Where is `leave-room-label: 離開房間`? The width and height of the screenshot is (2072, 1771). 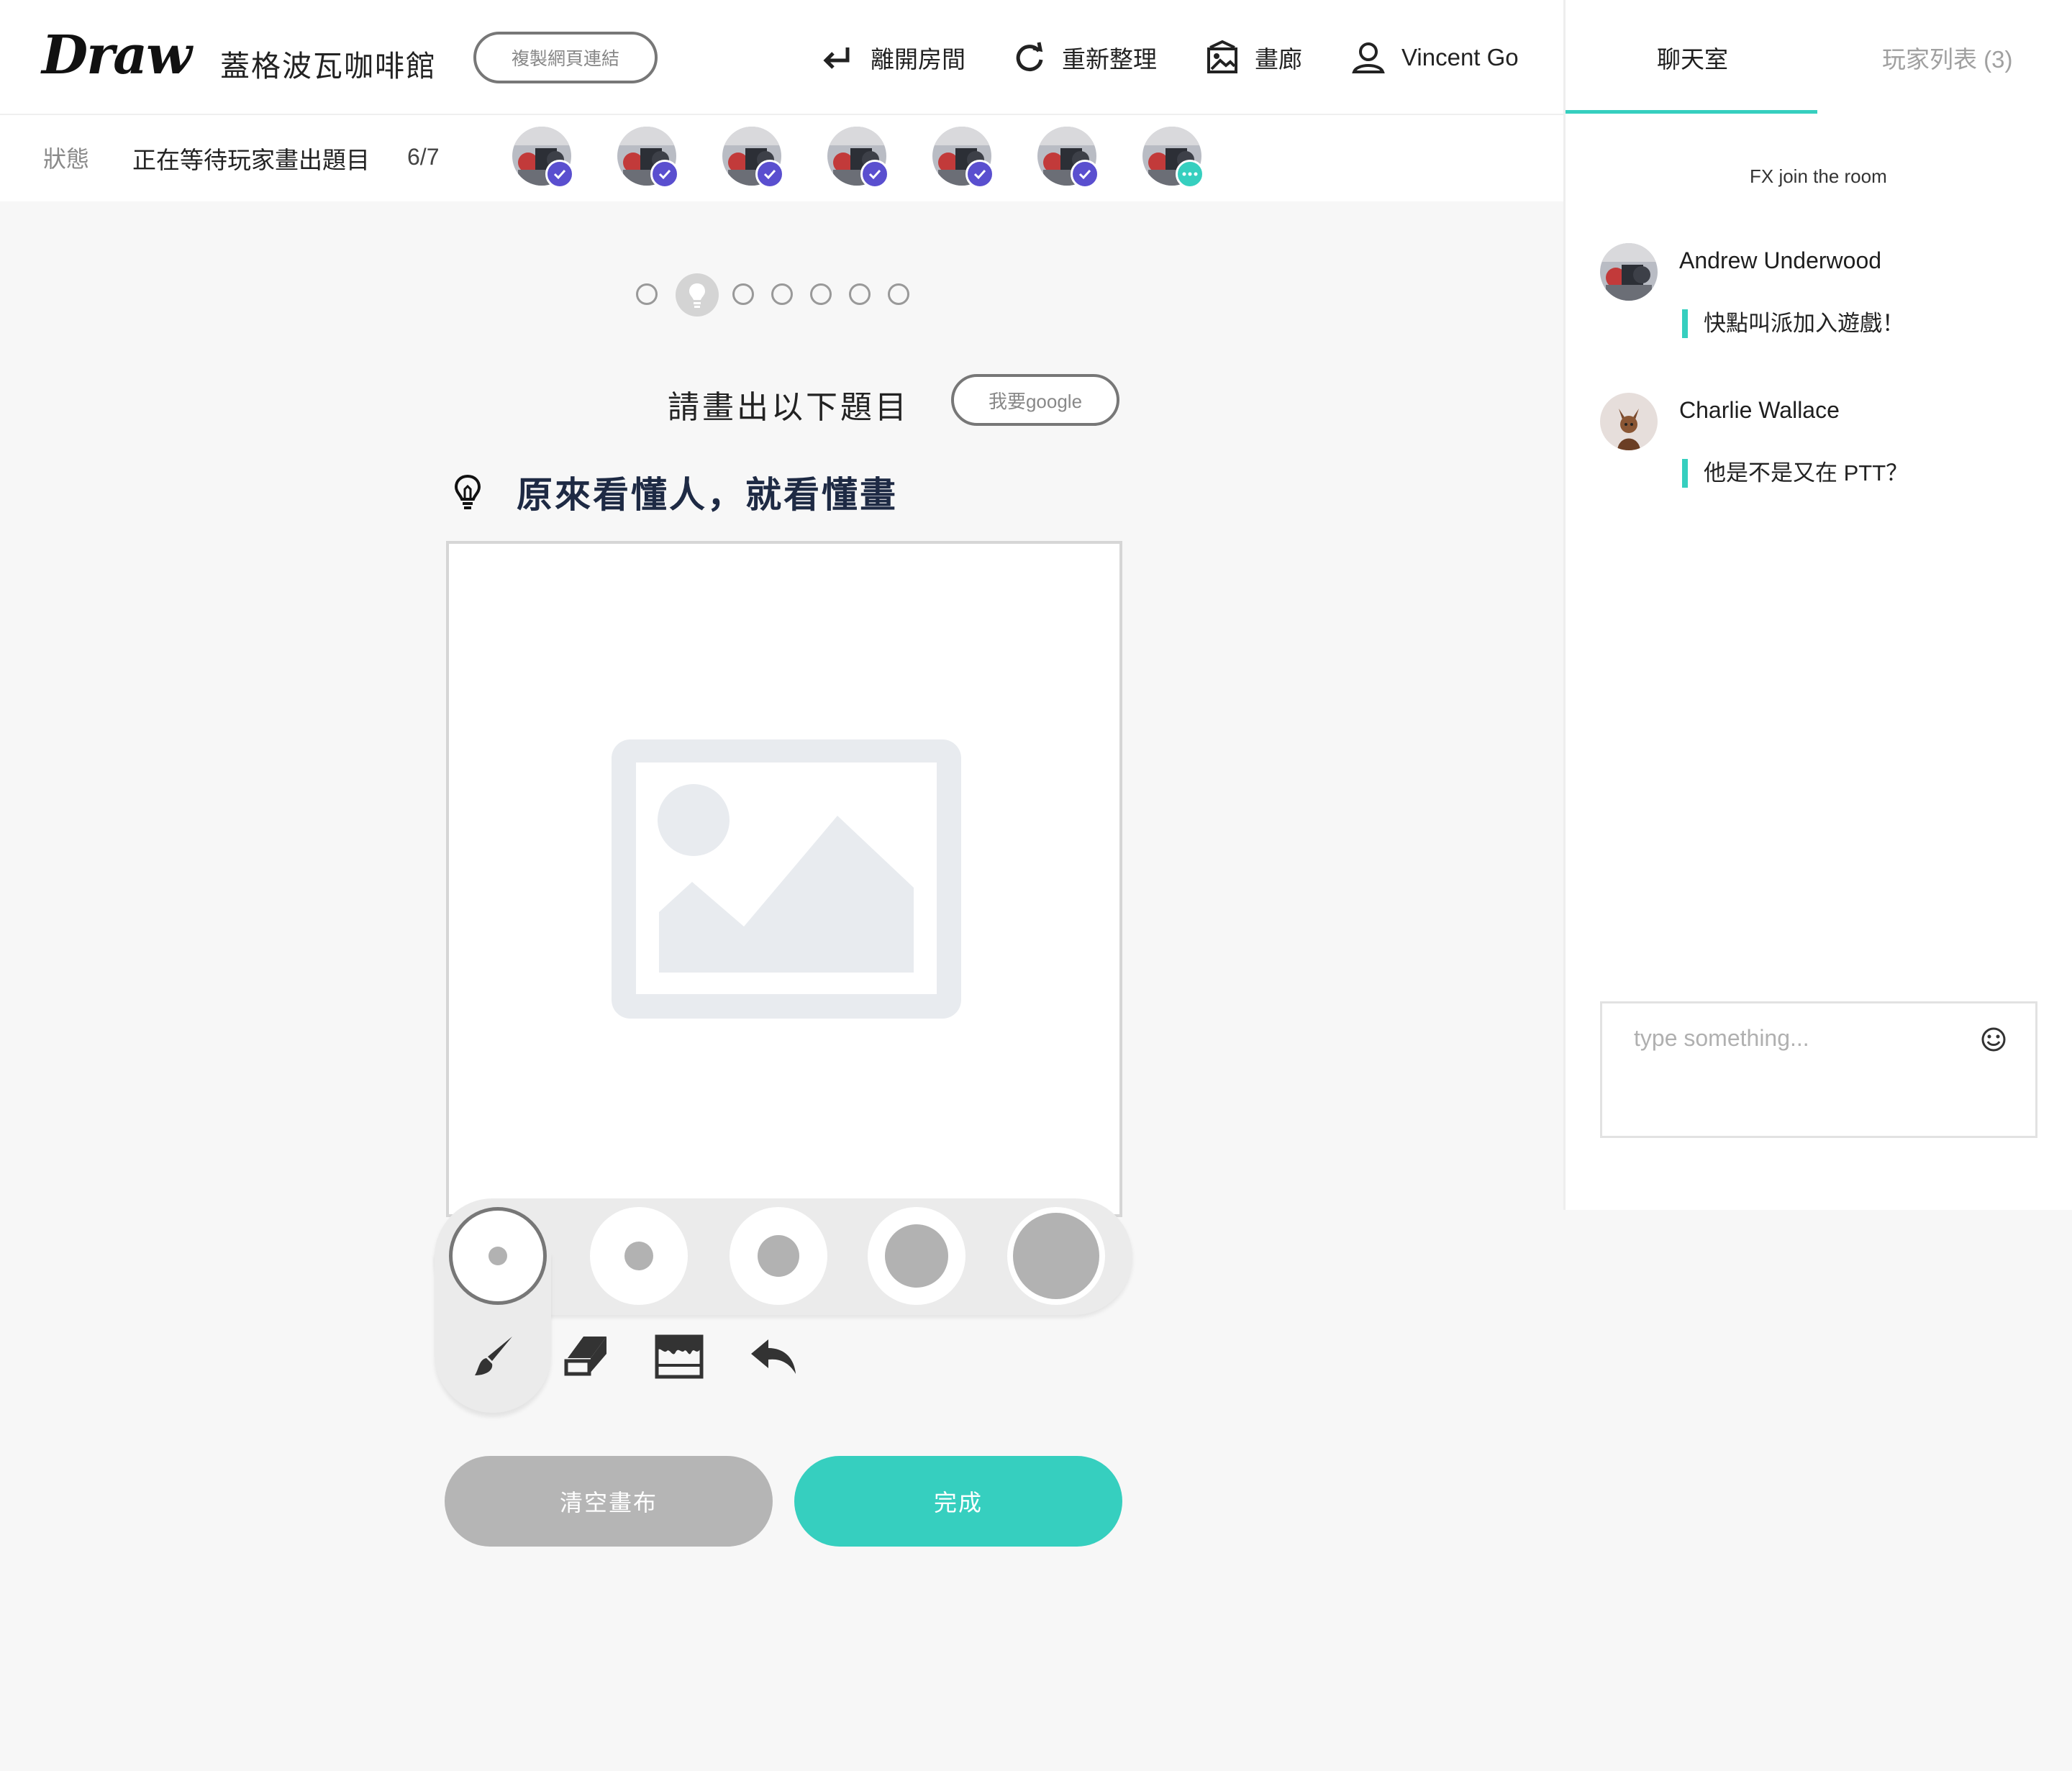 leave-room-label: 離開房間 is located at coordinates (918, 59).